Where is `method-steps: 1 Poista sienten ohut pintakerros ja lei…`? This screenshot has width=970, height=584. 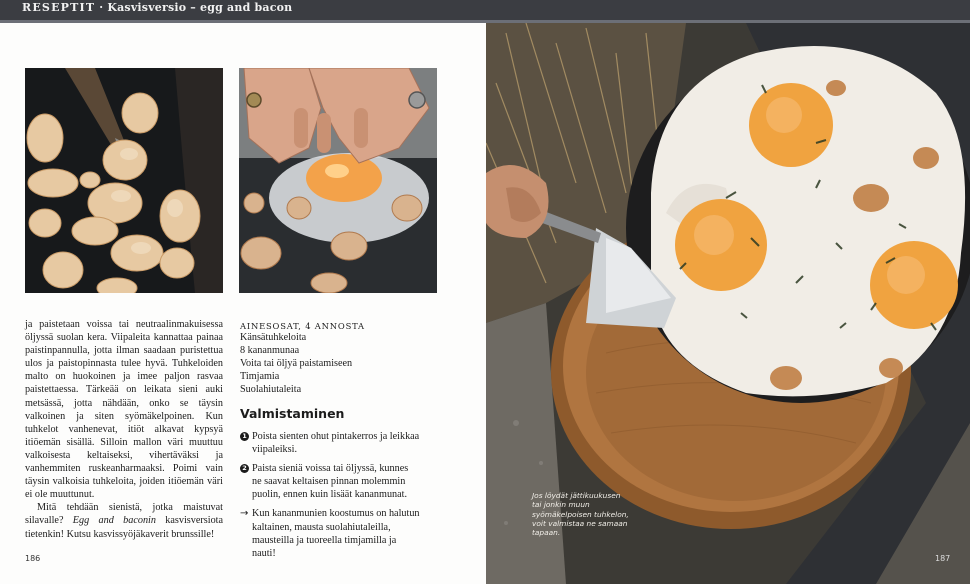
method-steps: 1 Poista sienten ohut pintakerros ja lei… is located at coordinates (330, 498).